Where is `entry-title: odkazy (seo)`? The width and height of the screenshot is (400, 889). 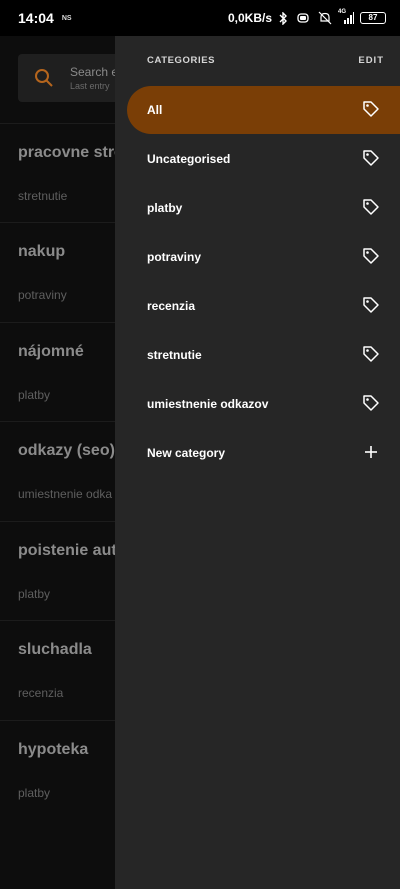 entry-title: odkazy (seo) is located at coordinates (66, 450).